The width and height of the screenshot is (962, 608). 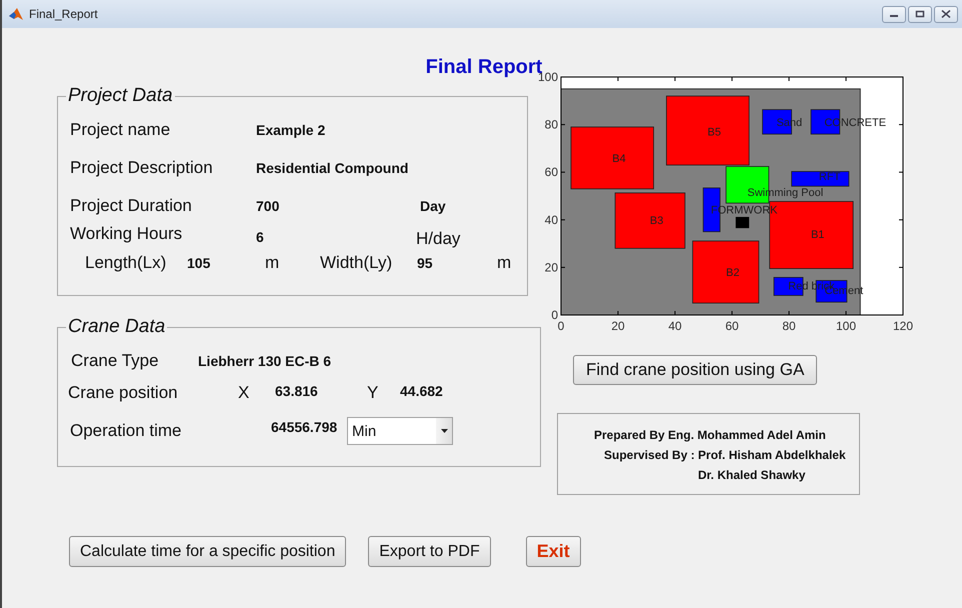 I want to click on tick-label: 120, so click(x=903, y=326).